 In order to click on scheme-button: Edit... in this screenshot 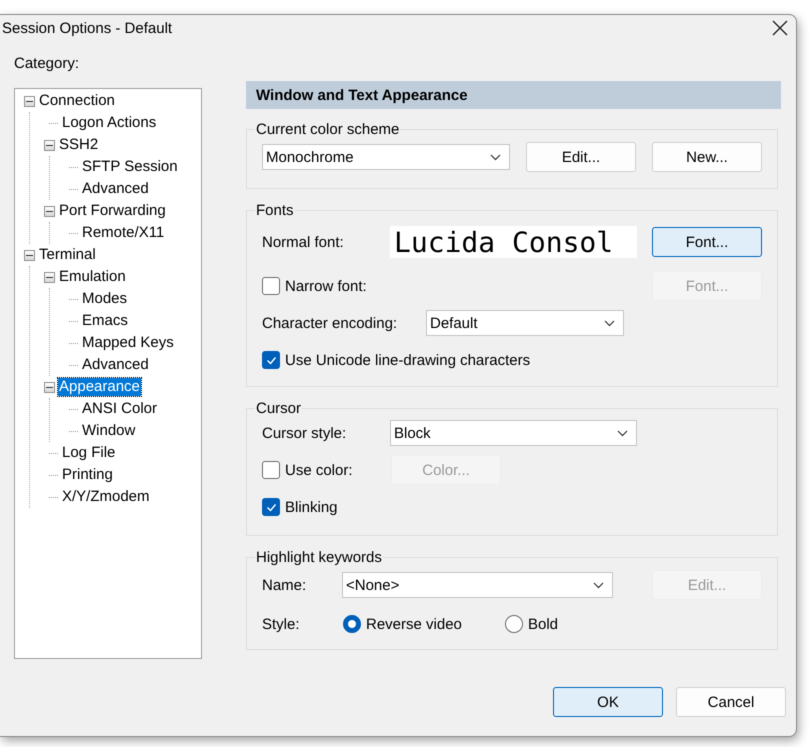, I will do `click(581, 157)`.